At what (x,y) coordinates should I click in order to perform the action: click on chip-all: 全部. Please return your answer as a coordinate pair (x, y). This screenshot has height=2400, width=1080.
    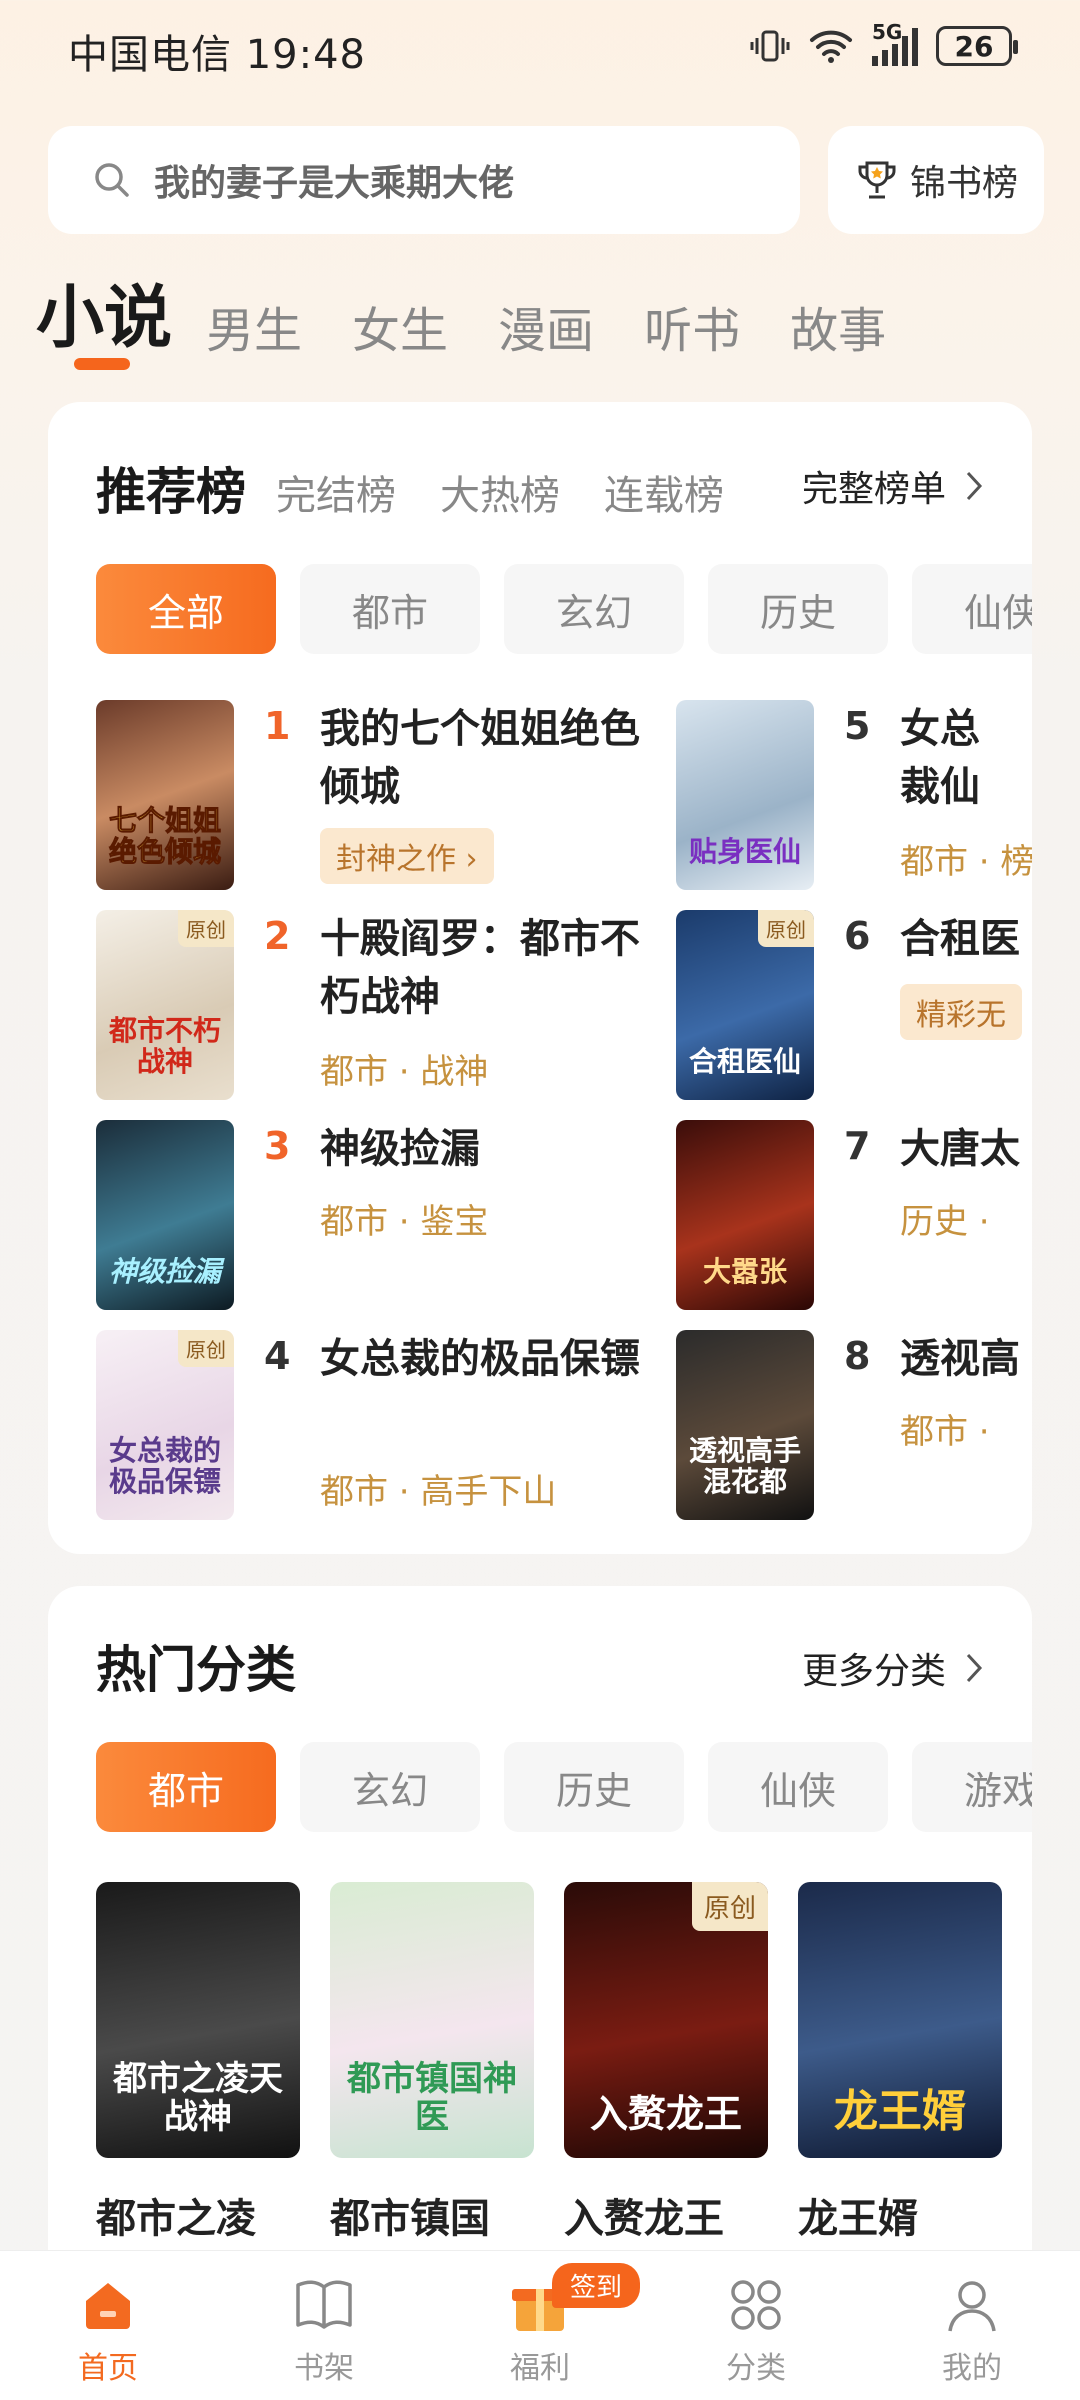
    Looking at the image, I should click on (186, 609).